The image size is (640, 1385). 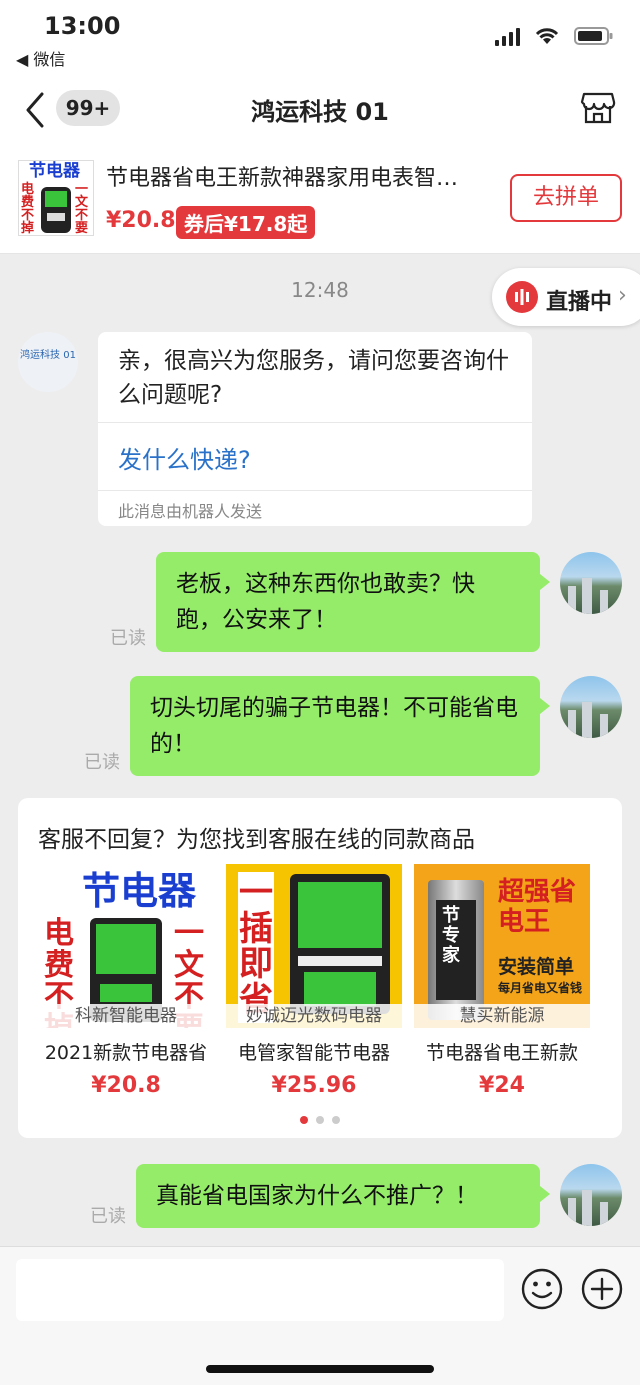 What do you see at coordinates (522, 297) in the screenshot?
I see `live-icon` at bounding box center [522, 297].